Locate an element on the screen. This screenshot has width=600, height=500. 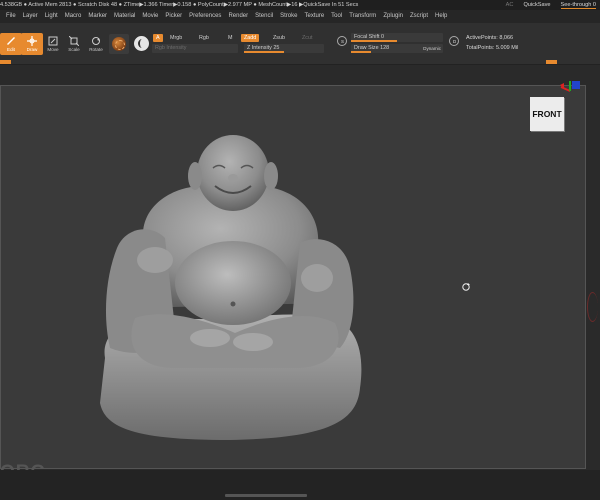
edit-label: Edit is located at coordinates (11, 49).